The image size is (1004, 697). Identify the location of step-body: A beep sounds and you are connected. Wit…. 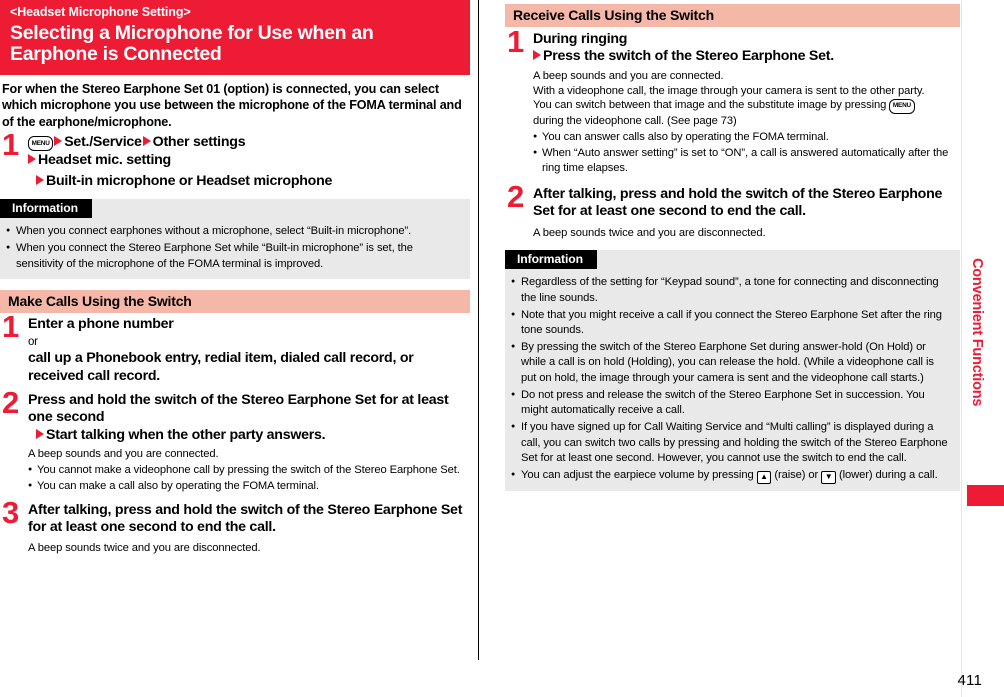
(746, 122).